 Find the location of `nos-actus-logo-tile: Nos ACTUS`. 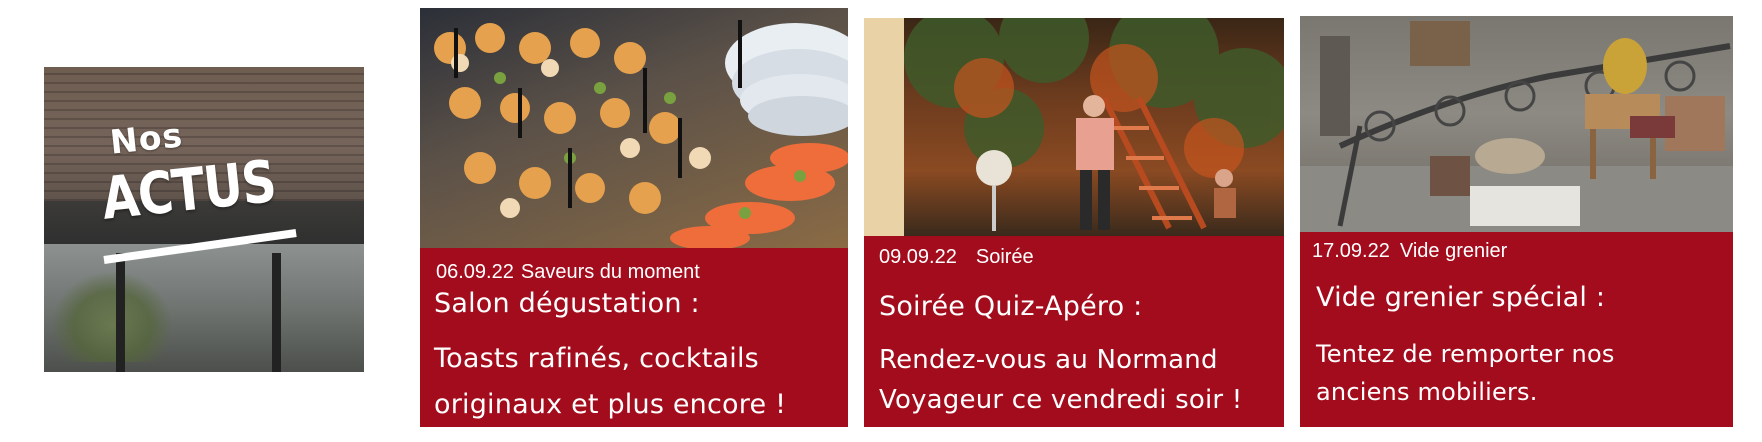

nos-actus-logo-tile: Nos ACTUS is located at coordinates (204, 219).